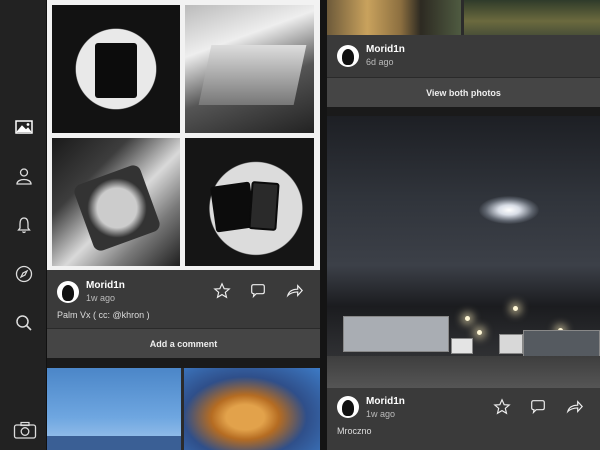 This screenshot has width=600, height=450. Describe the element at coordinates (463, 56) in the screenshot. I see `post-info-panel: Morid1n 6d ago` at that location.